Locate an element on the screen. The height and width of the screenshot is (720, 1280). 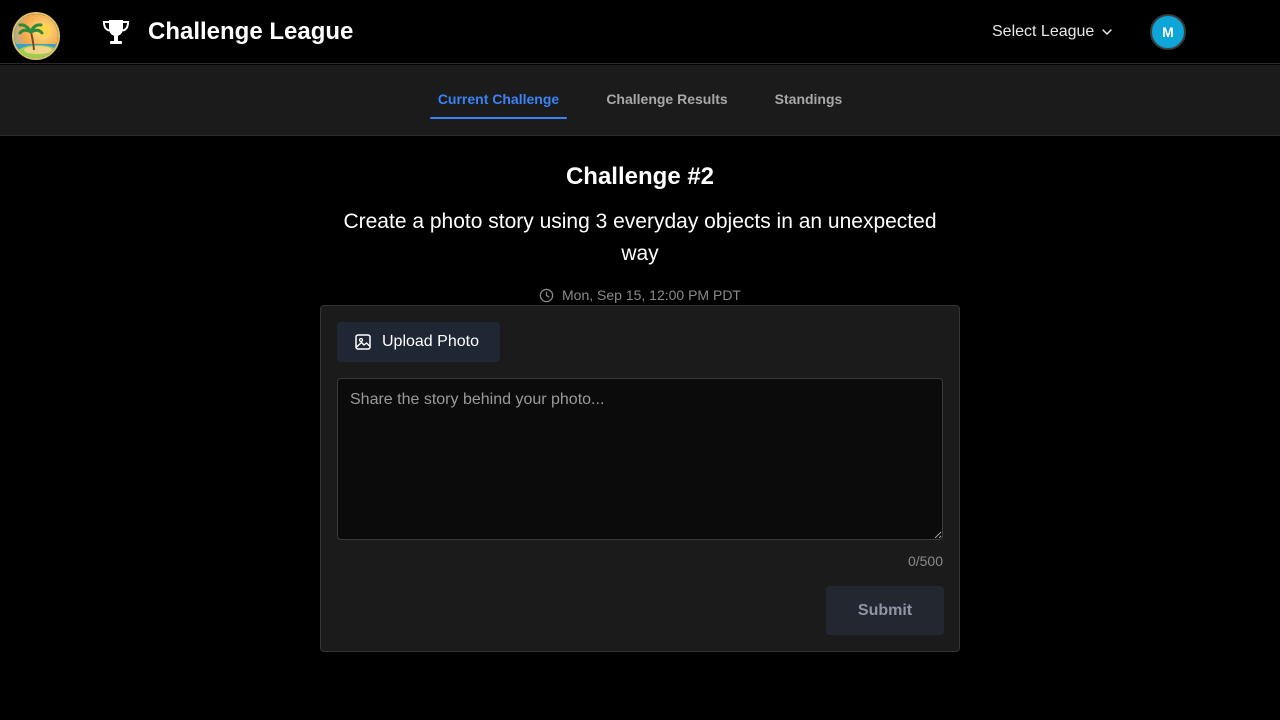
palm-island-logo-icon is located at coordinates (36, 36).